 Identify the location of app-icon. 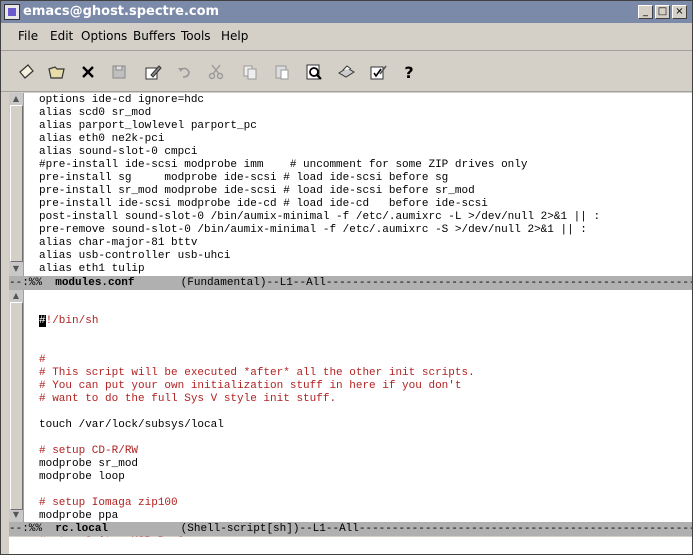
(12, 12).